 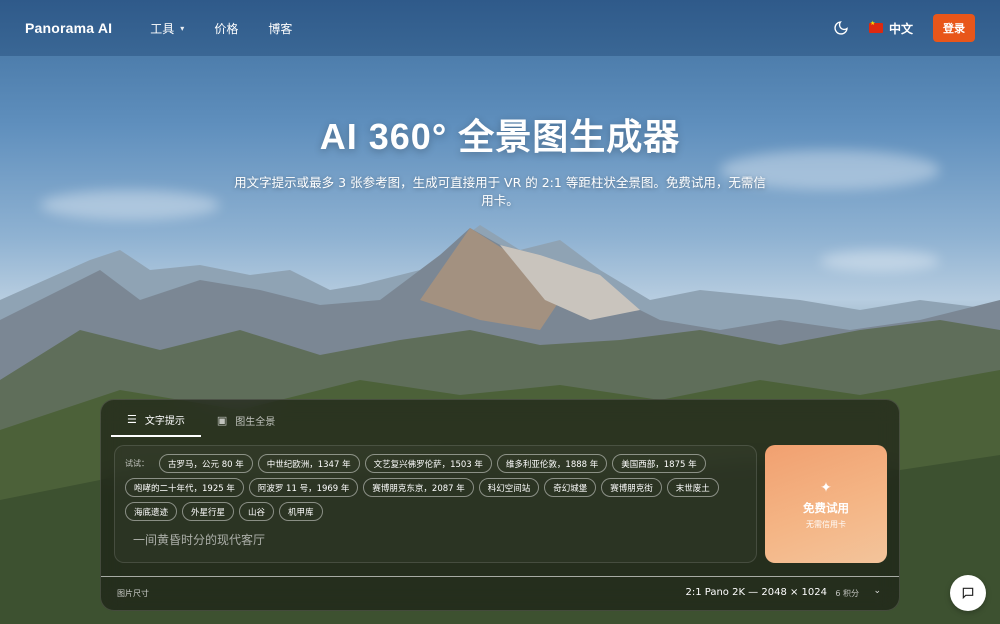 I want to click on image-size-label: 图片尺寸, so click(x=133, y=593).